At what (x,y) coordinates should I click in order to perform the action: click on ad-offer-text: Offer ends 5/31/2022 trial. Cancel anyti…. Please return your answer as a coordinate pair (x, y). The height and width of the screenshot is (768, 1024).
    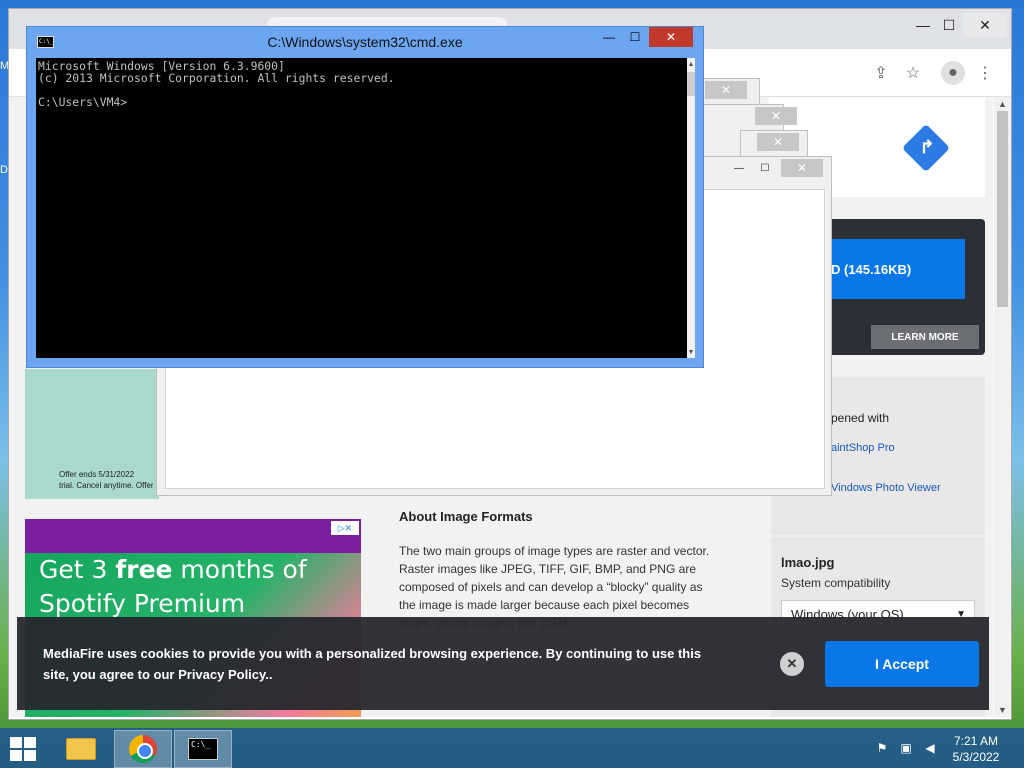
    Looking at the image, I should click on (109, 480).